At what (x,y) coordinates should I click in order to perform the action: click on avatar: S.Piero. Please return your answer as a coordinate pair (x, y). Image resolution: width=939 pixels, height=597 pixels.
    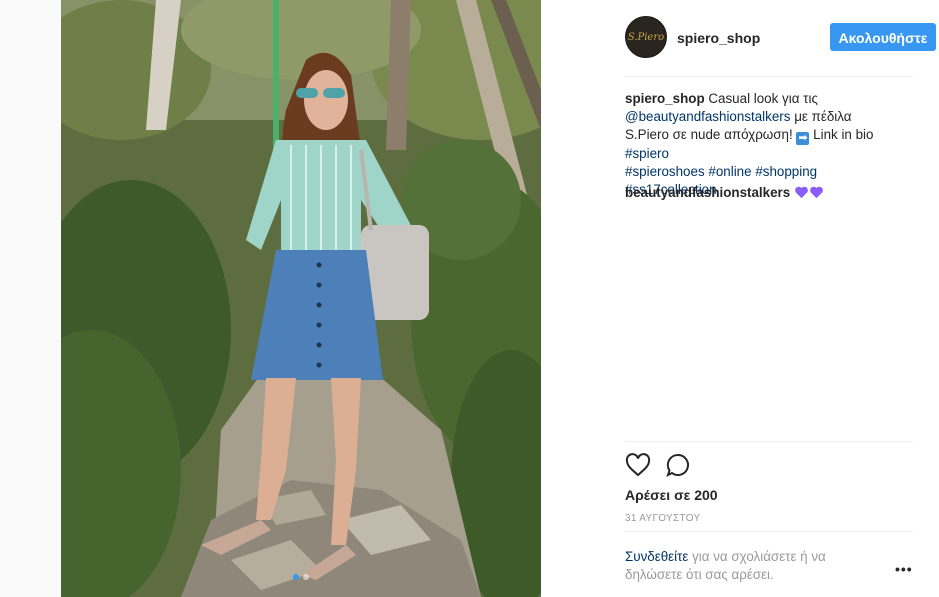
    Looking at the image, I should click on (646, 37).